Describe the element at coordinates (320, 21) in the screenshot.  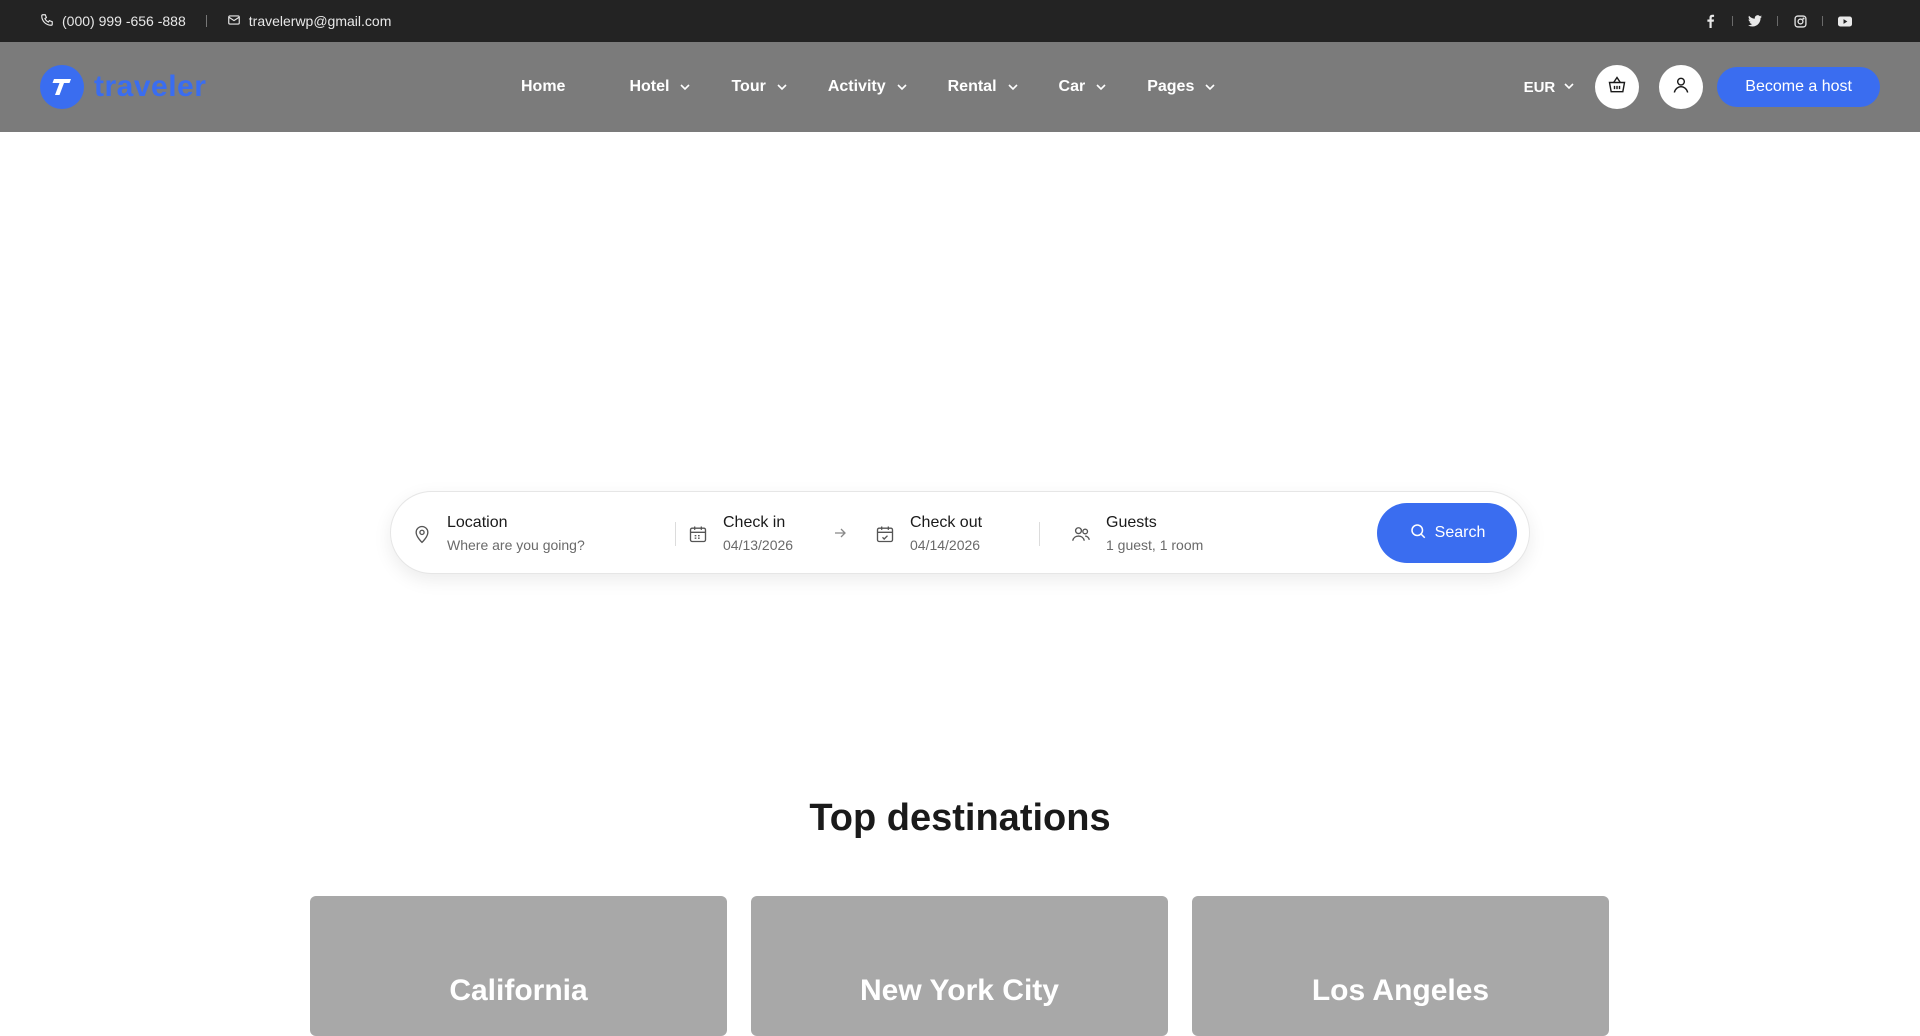
I see `email-address: travelerwp@gmail.com` at that location.